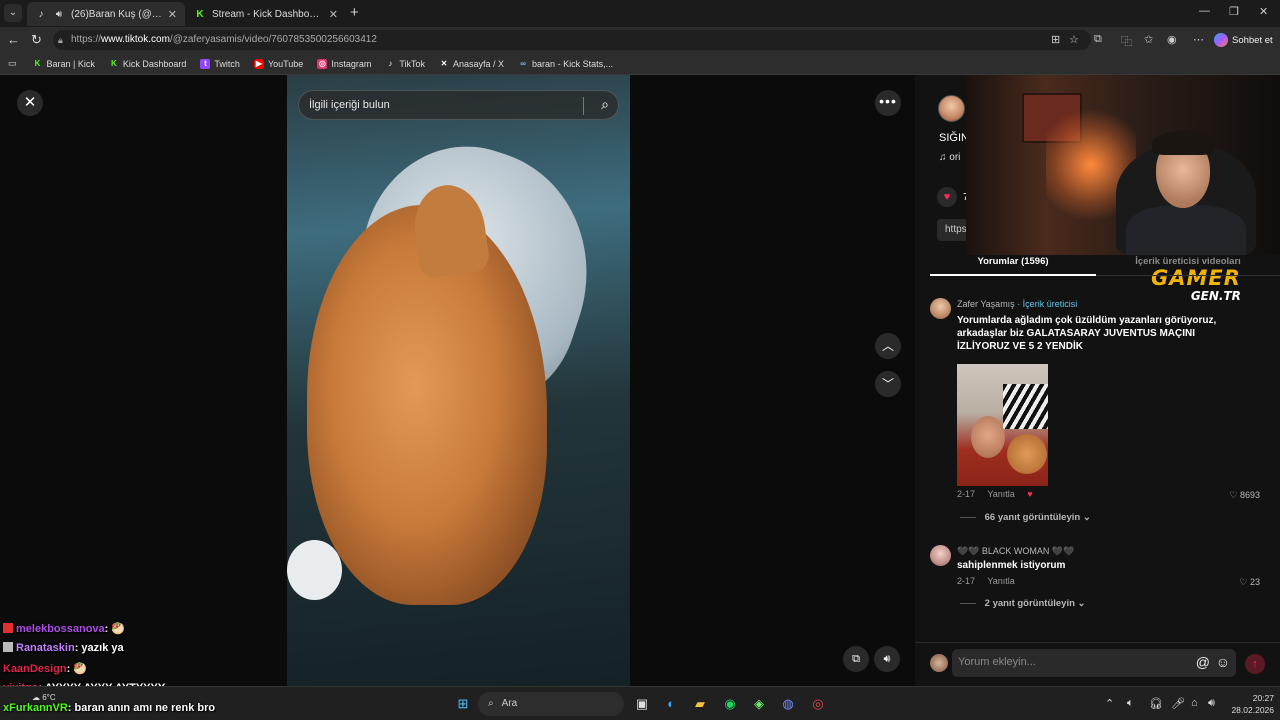 The width and height of the screenshot is (1280, 720). What do you see at coordinates (1255, 664) in the screenshot?
I see `post-comment-button: ↑` at bounding box center [1255, 664].